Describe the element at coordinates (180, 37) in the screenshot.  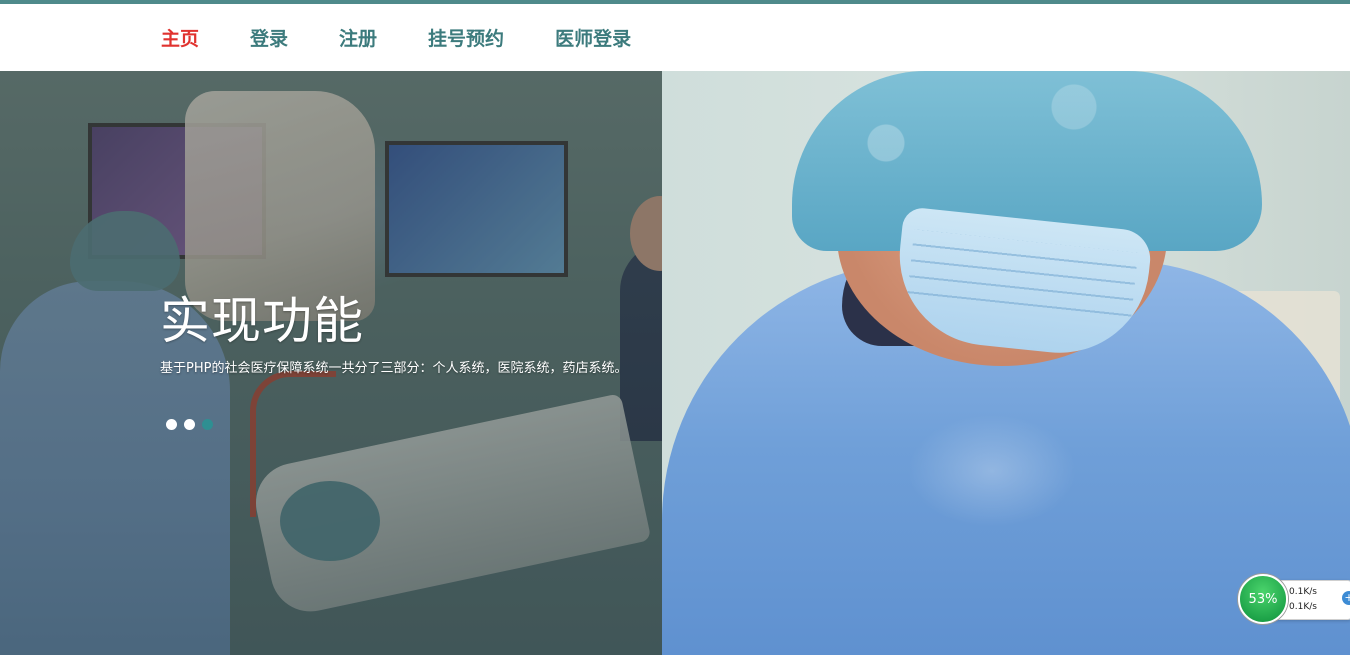
I see `nav-item-home: 主页` at that location.